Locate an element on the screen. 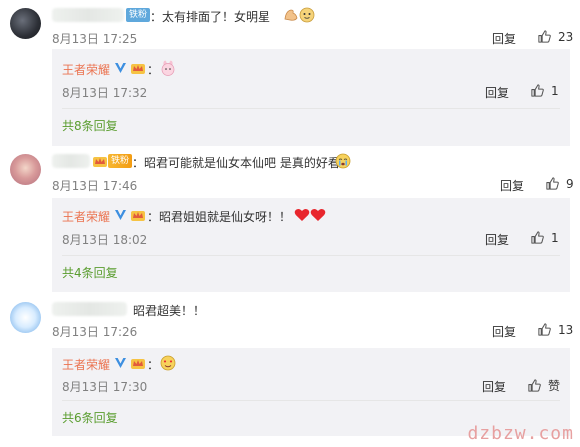 This screenshot has height=447, width=580. muscle-emoji-icon is located at coordinates (291, 15).